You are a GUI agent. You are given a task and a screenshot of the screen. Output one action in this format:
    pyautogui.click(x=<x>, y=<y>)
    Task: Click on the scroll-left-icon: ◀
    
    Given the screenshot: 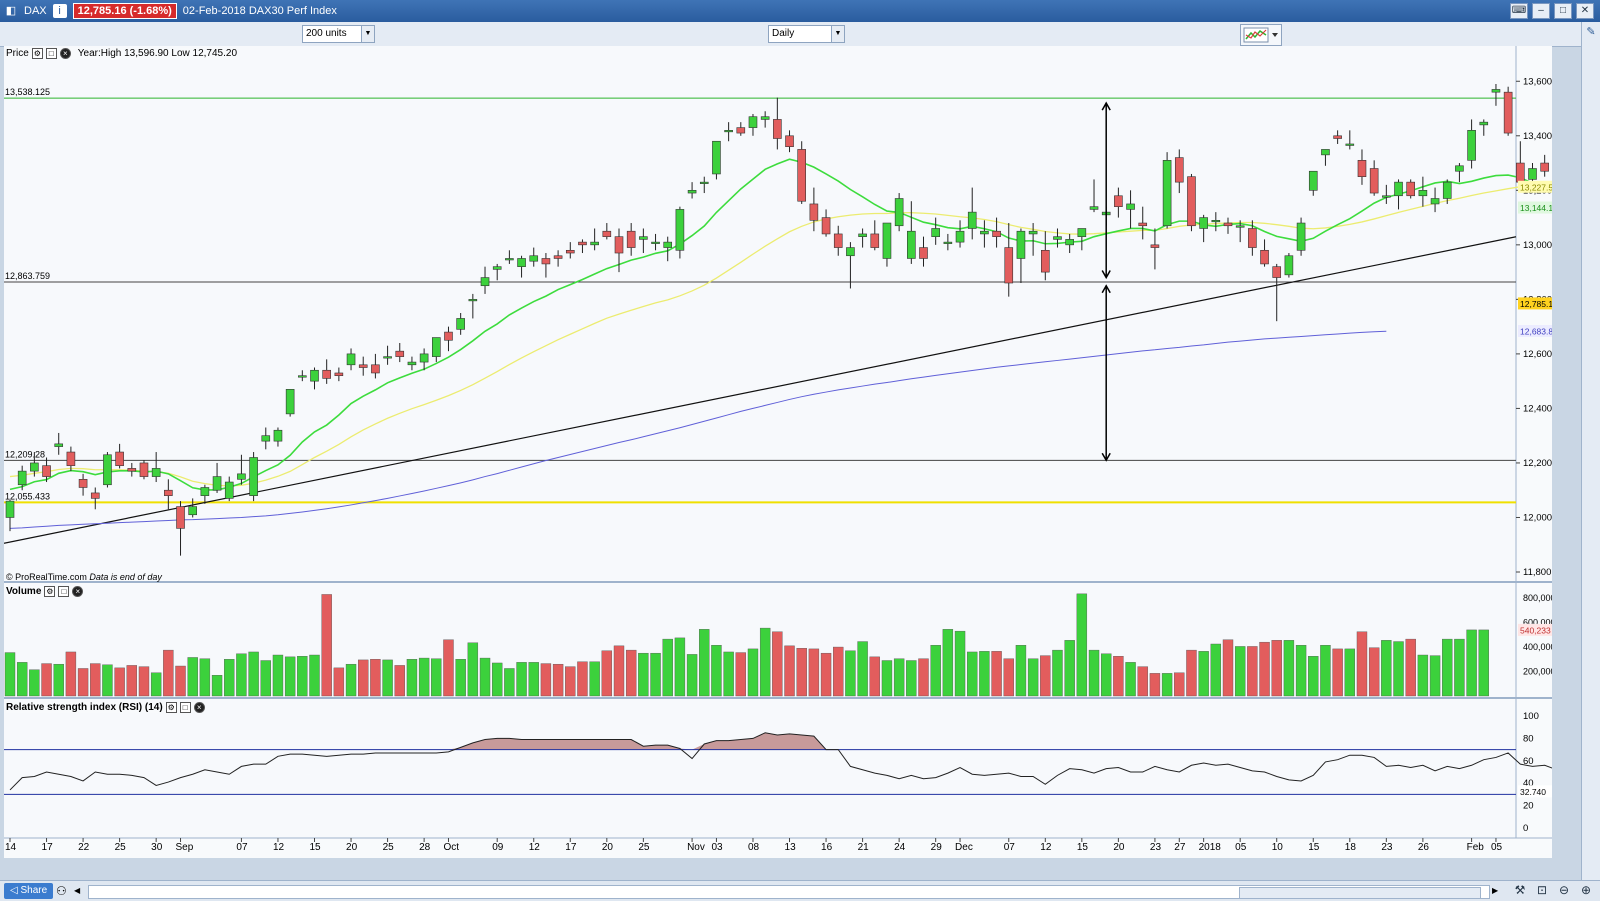 What is the action you would take?
    pyautogui.click(x=80, y=891)
    